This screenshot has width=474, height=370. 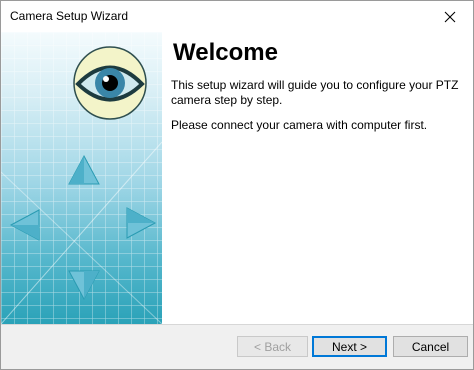 What do you see at coordinates (84, 169) in the screenshot?
I see `arrow-up-icon` at bounding box center [84, 169].